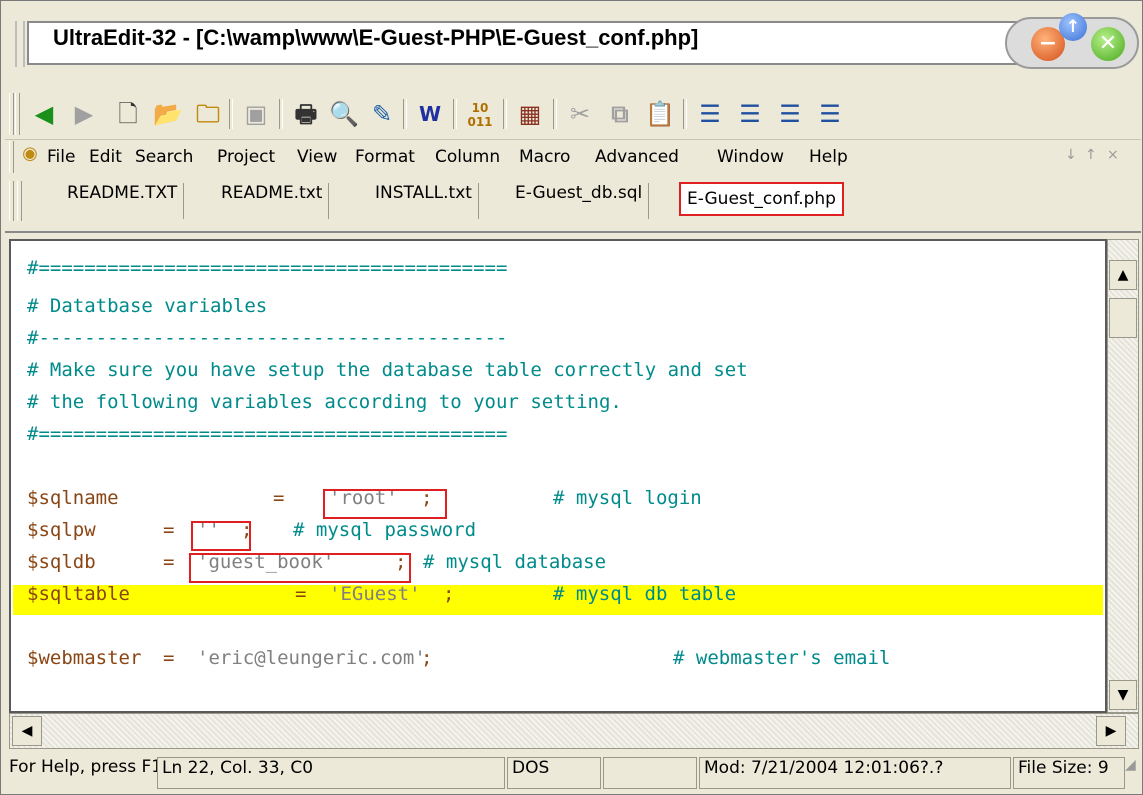  What do you see at coordinates (73, 498) in the screenshot?
I see `code-var: $sqlname` at bounding box center [73, 498].